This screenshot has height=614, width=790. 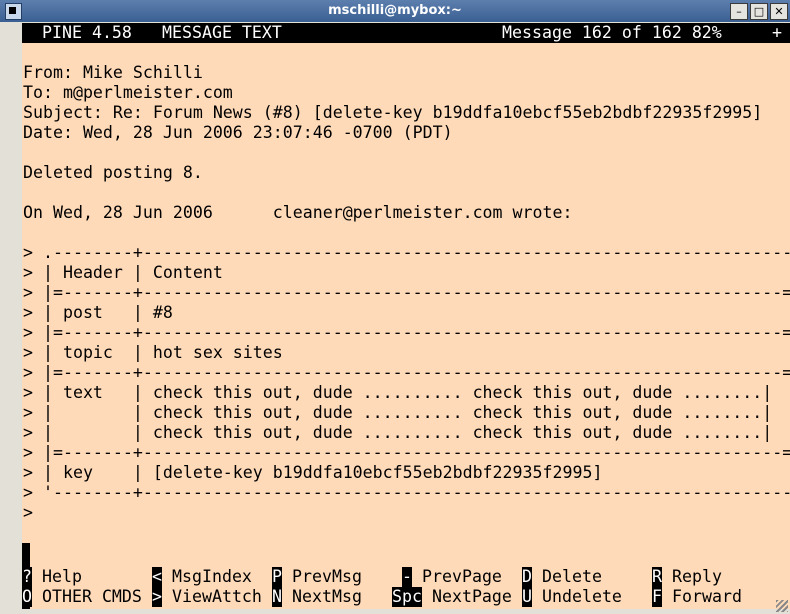 I want to click on menu-forward: F Forward, so click(x=697, y=597).